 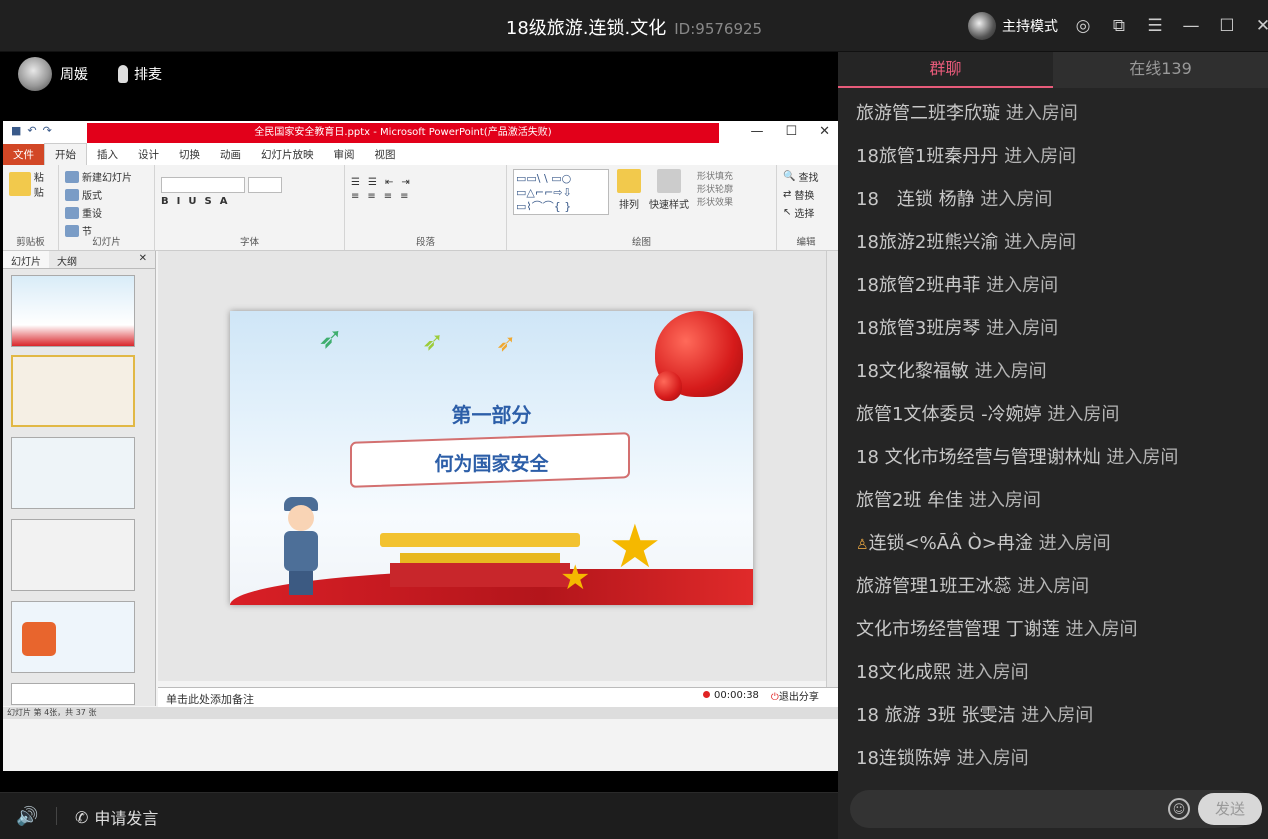 I want to click on record-dot-icon, so click(x=706, y=694).